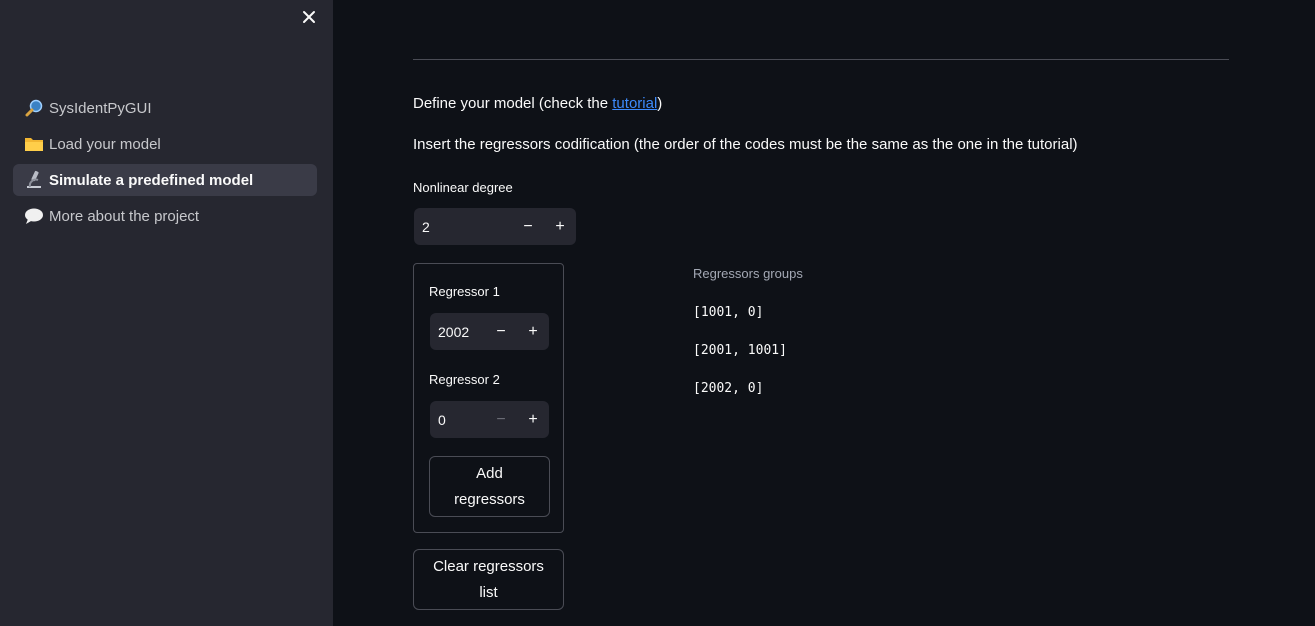  I want to click on sidebar-item-simulate-predefined-model: Simulate a predefined model, so click(165, 180).